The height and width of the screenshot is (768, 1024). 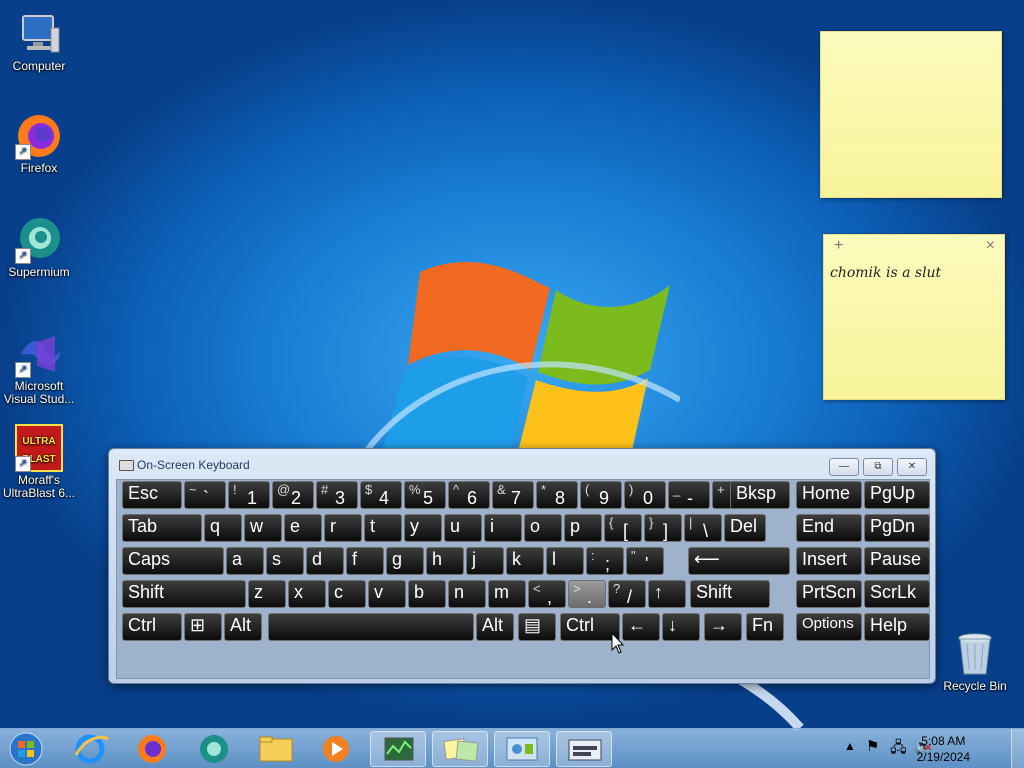 What do you see at coordinates (601, 495) in the screenshot?
I see `key-9: (9` at bounding box center [601, 495].